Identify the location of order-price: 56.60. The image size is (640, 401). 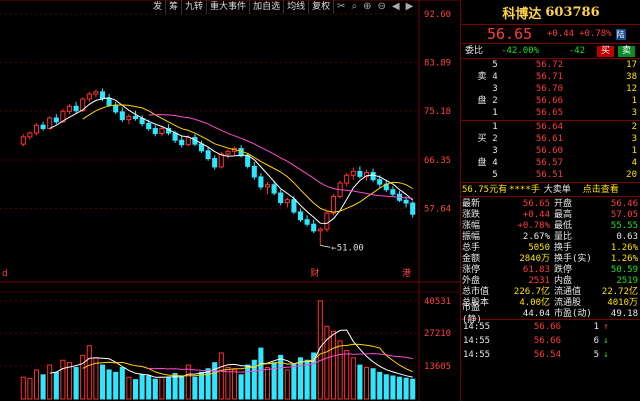
(549, 151).